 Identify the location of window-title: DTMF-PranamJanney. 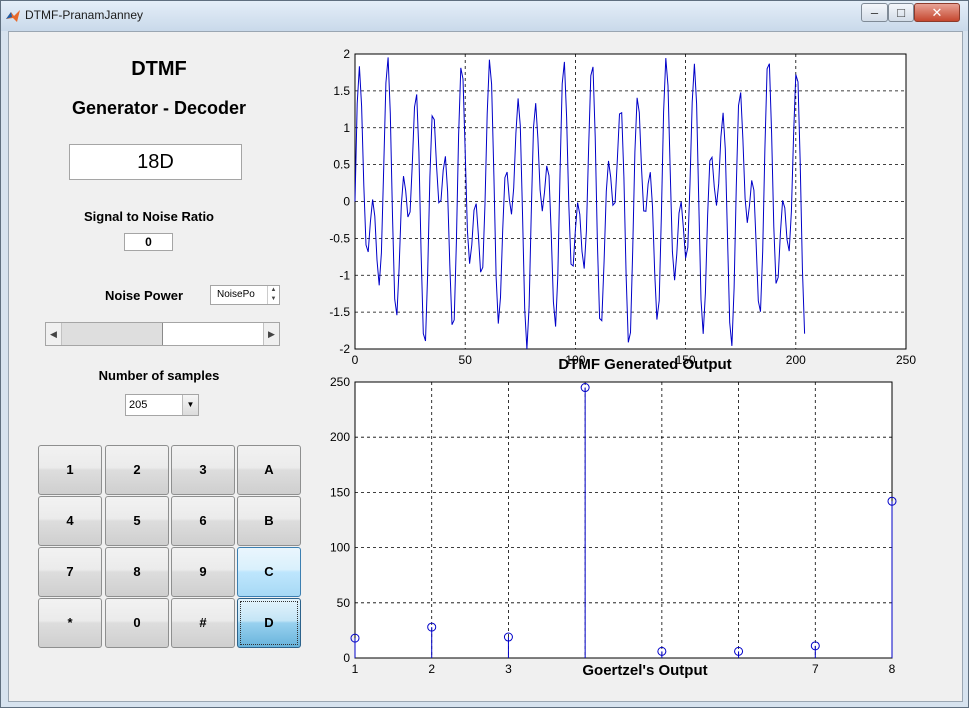
(84, 15).